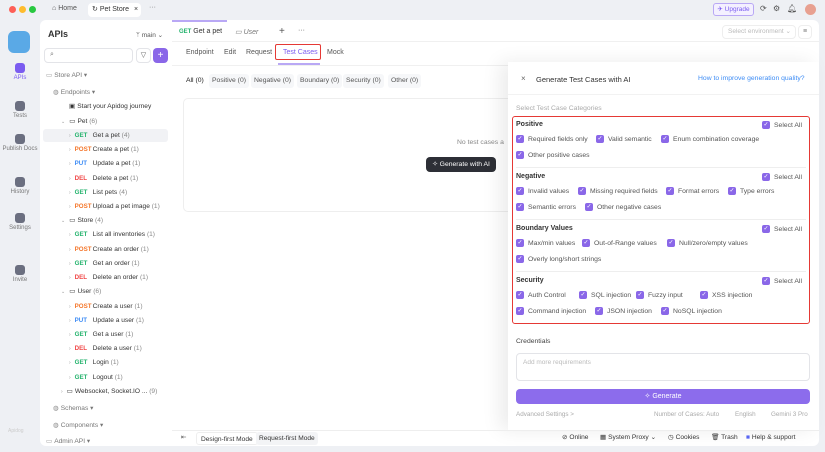 The height and width of the screenshot is (452, 825). I want to click on branch-selector: ᛘ main ⌄, so click(149, 35).